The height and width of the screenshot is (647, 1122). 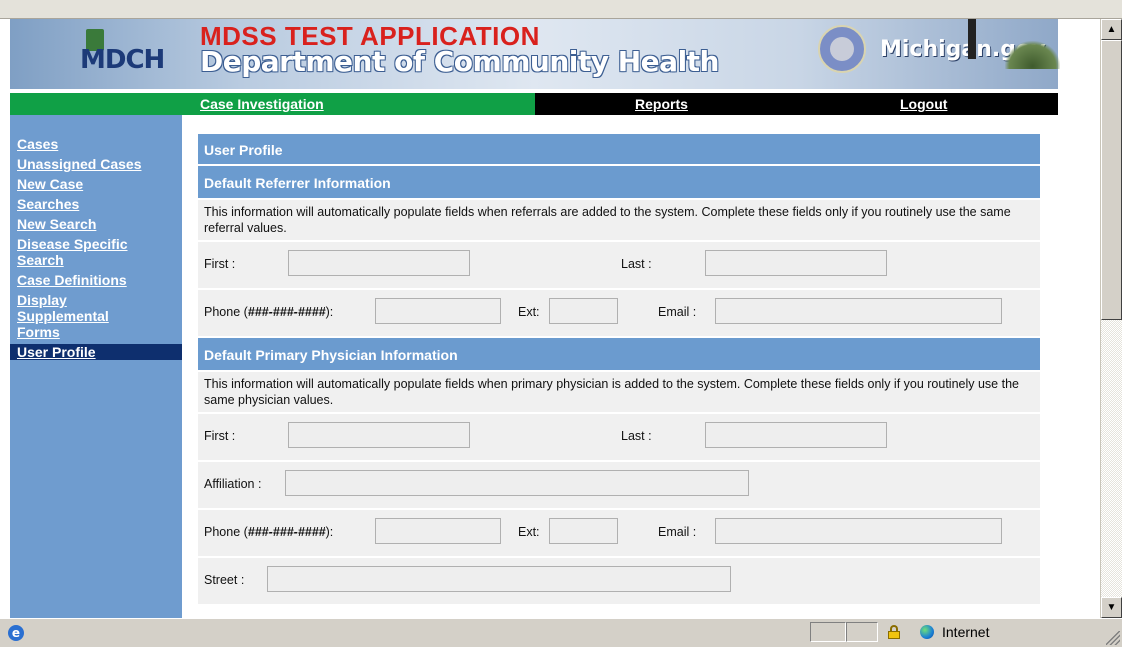 I want to click on physician-name-row: First : Last :, so click(x=619, y=438).